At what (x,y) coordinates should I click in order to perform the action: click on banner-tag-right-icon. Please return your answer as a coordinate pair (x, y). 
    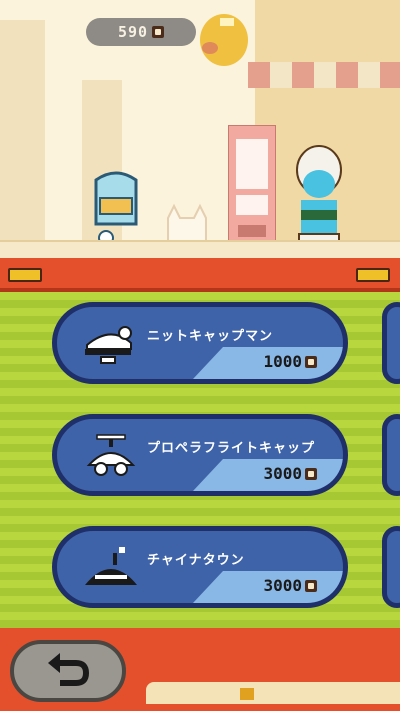
    Looking at the image, I should click on (373, 275).